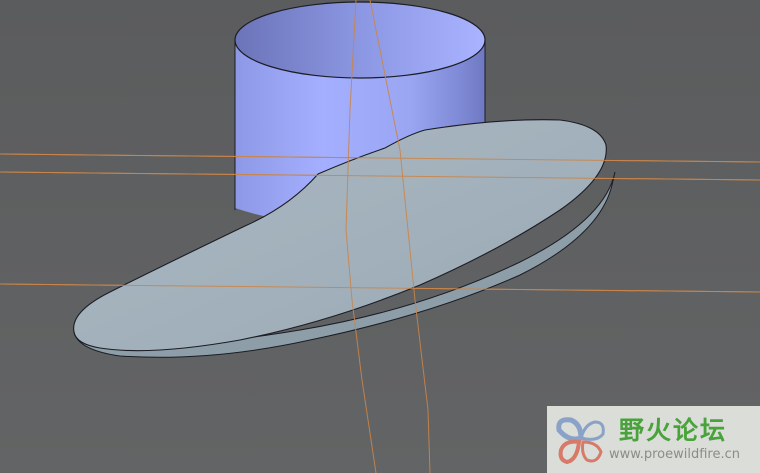 The image size is (760, 473). I want to click on butterfly-logo-icon, so click(580, 441).